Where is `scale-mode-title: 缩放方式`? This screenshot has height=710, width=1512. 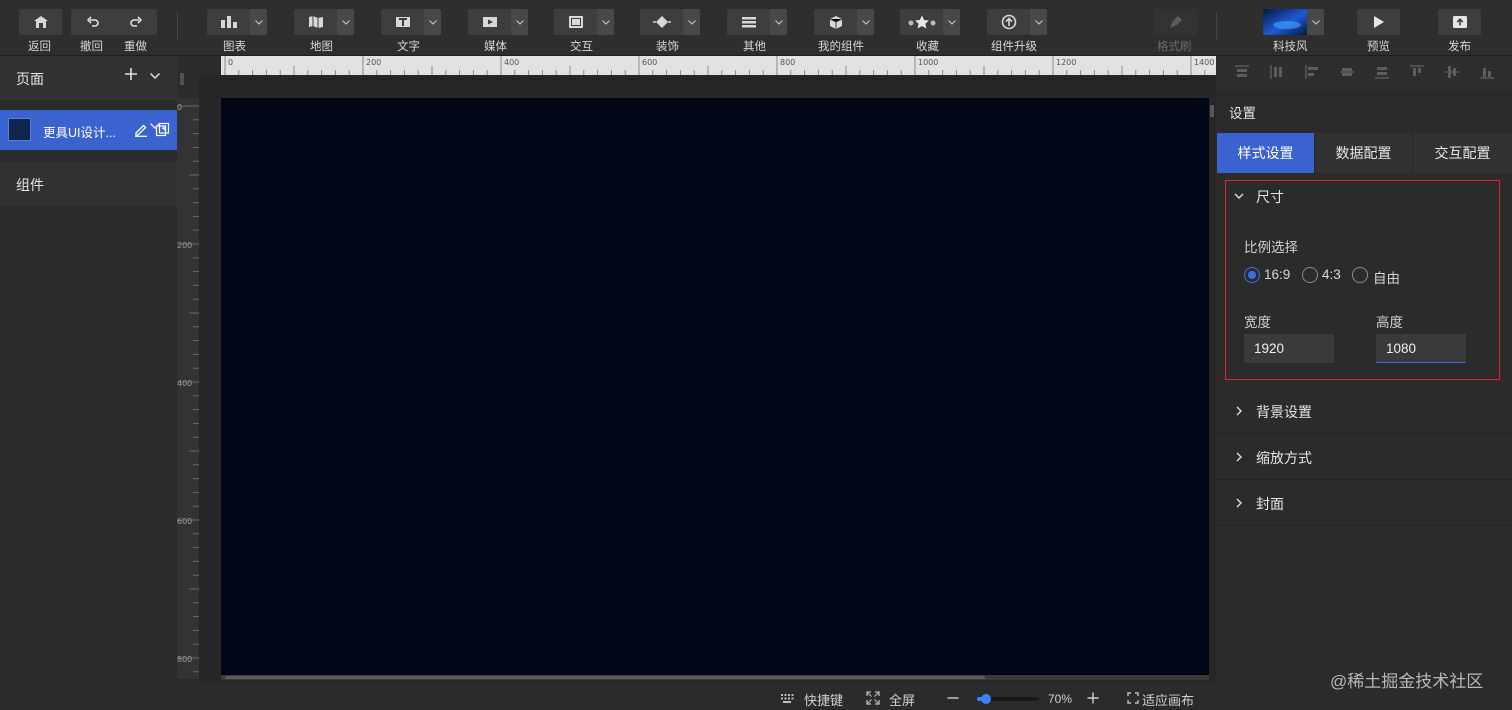 scale-mode-title: 缩放方式 is located at coordinates (1284, 458).